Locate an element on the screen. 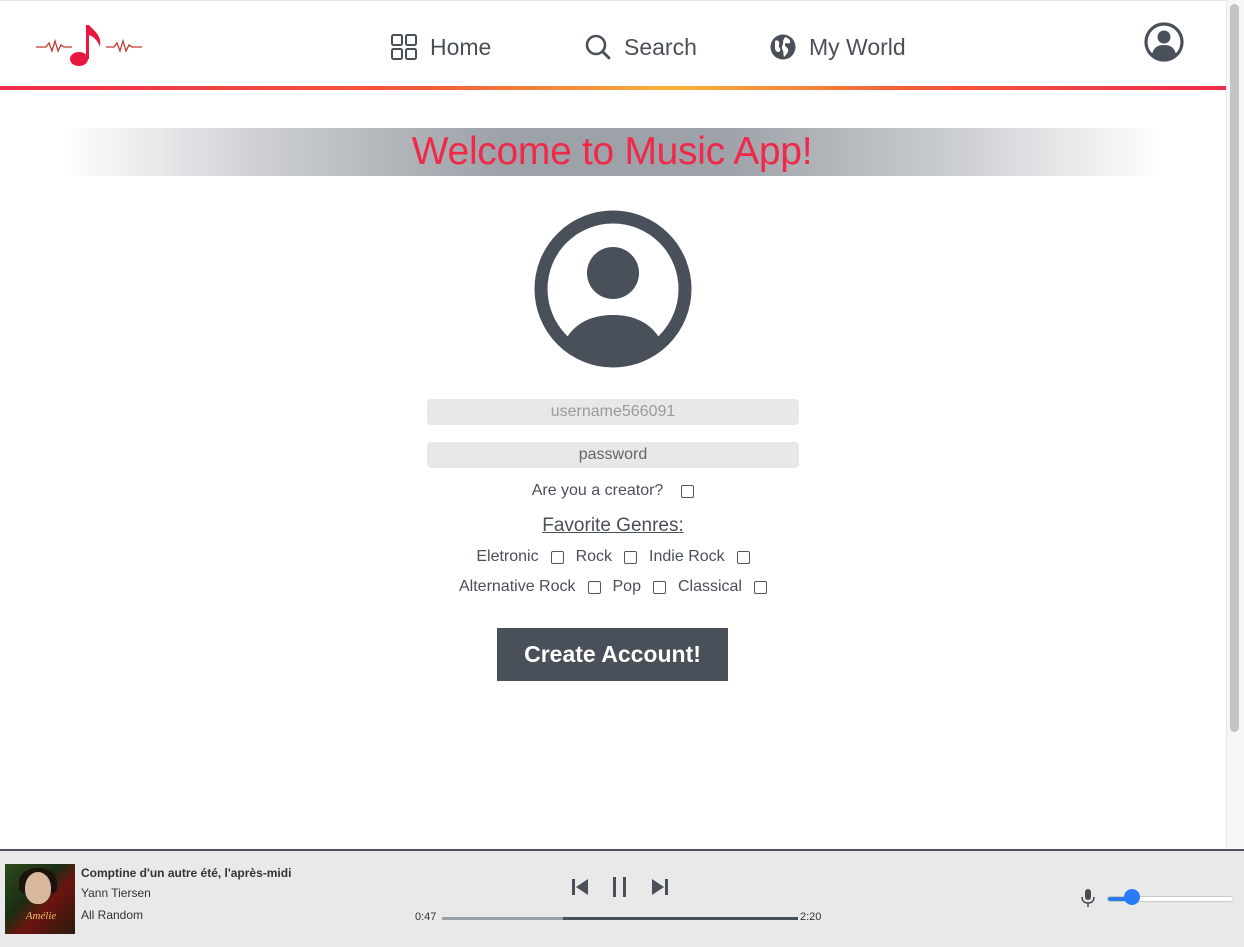  grid-icon is located at coordinates (404, 47).